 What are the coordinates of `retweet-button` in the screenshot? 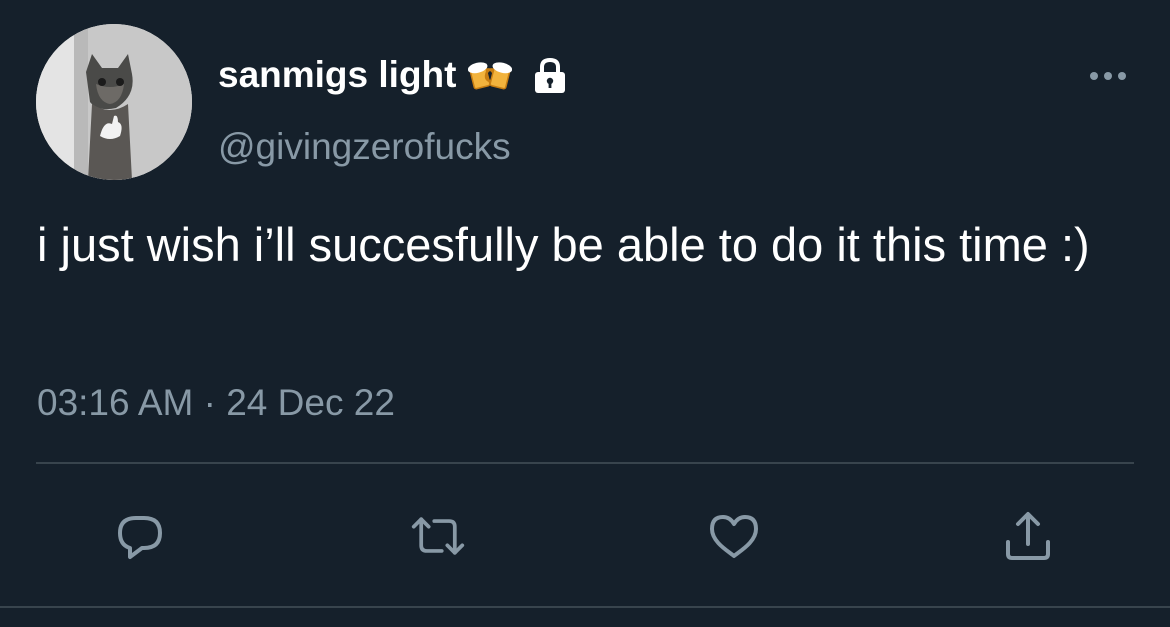 It's located at (438, 536).